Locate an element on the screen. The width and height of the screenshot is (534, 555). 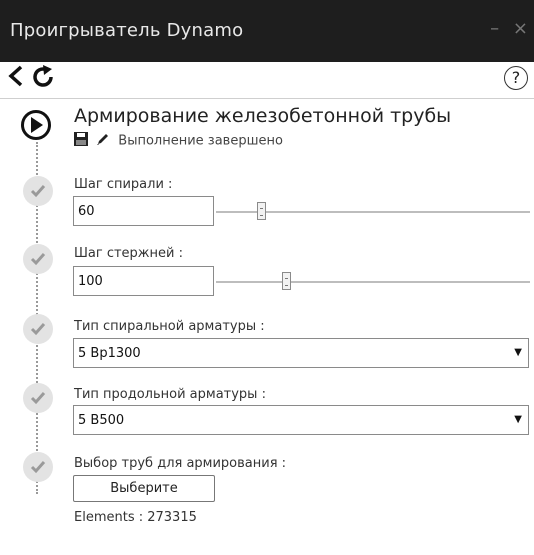
spiral-rebar-type-label: Тип спиральной арматуры : is located at coordinates (169, 326).